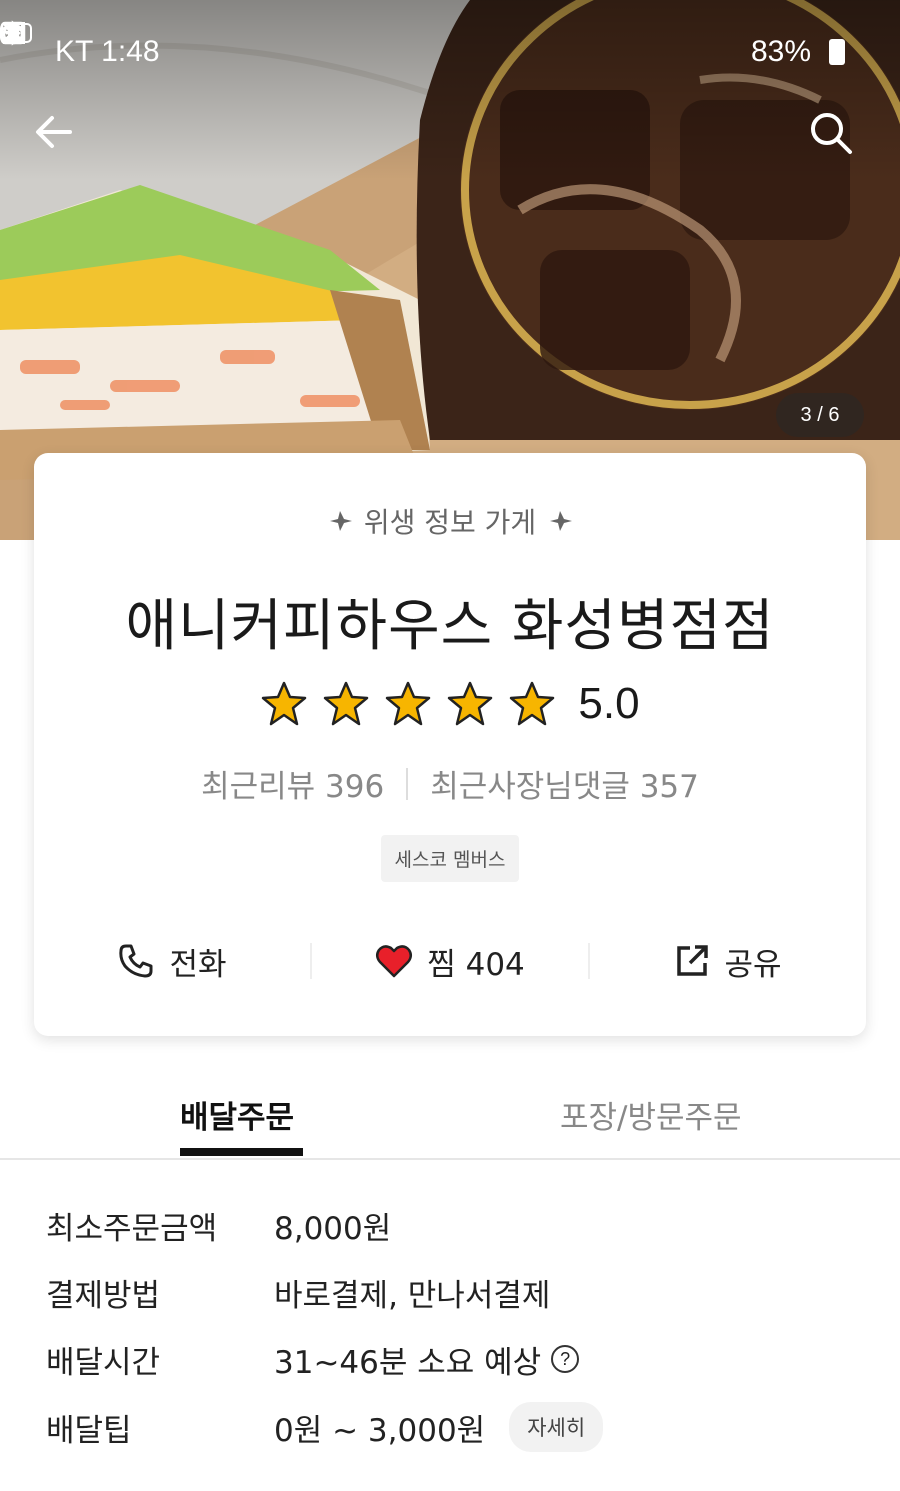 This screenshot has width=900, height=1491. I want to click on hygiene-info-label: 위생 정보 가게, so click(450, 521).